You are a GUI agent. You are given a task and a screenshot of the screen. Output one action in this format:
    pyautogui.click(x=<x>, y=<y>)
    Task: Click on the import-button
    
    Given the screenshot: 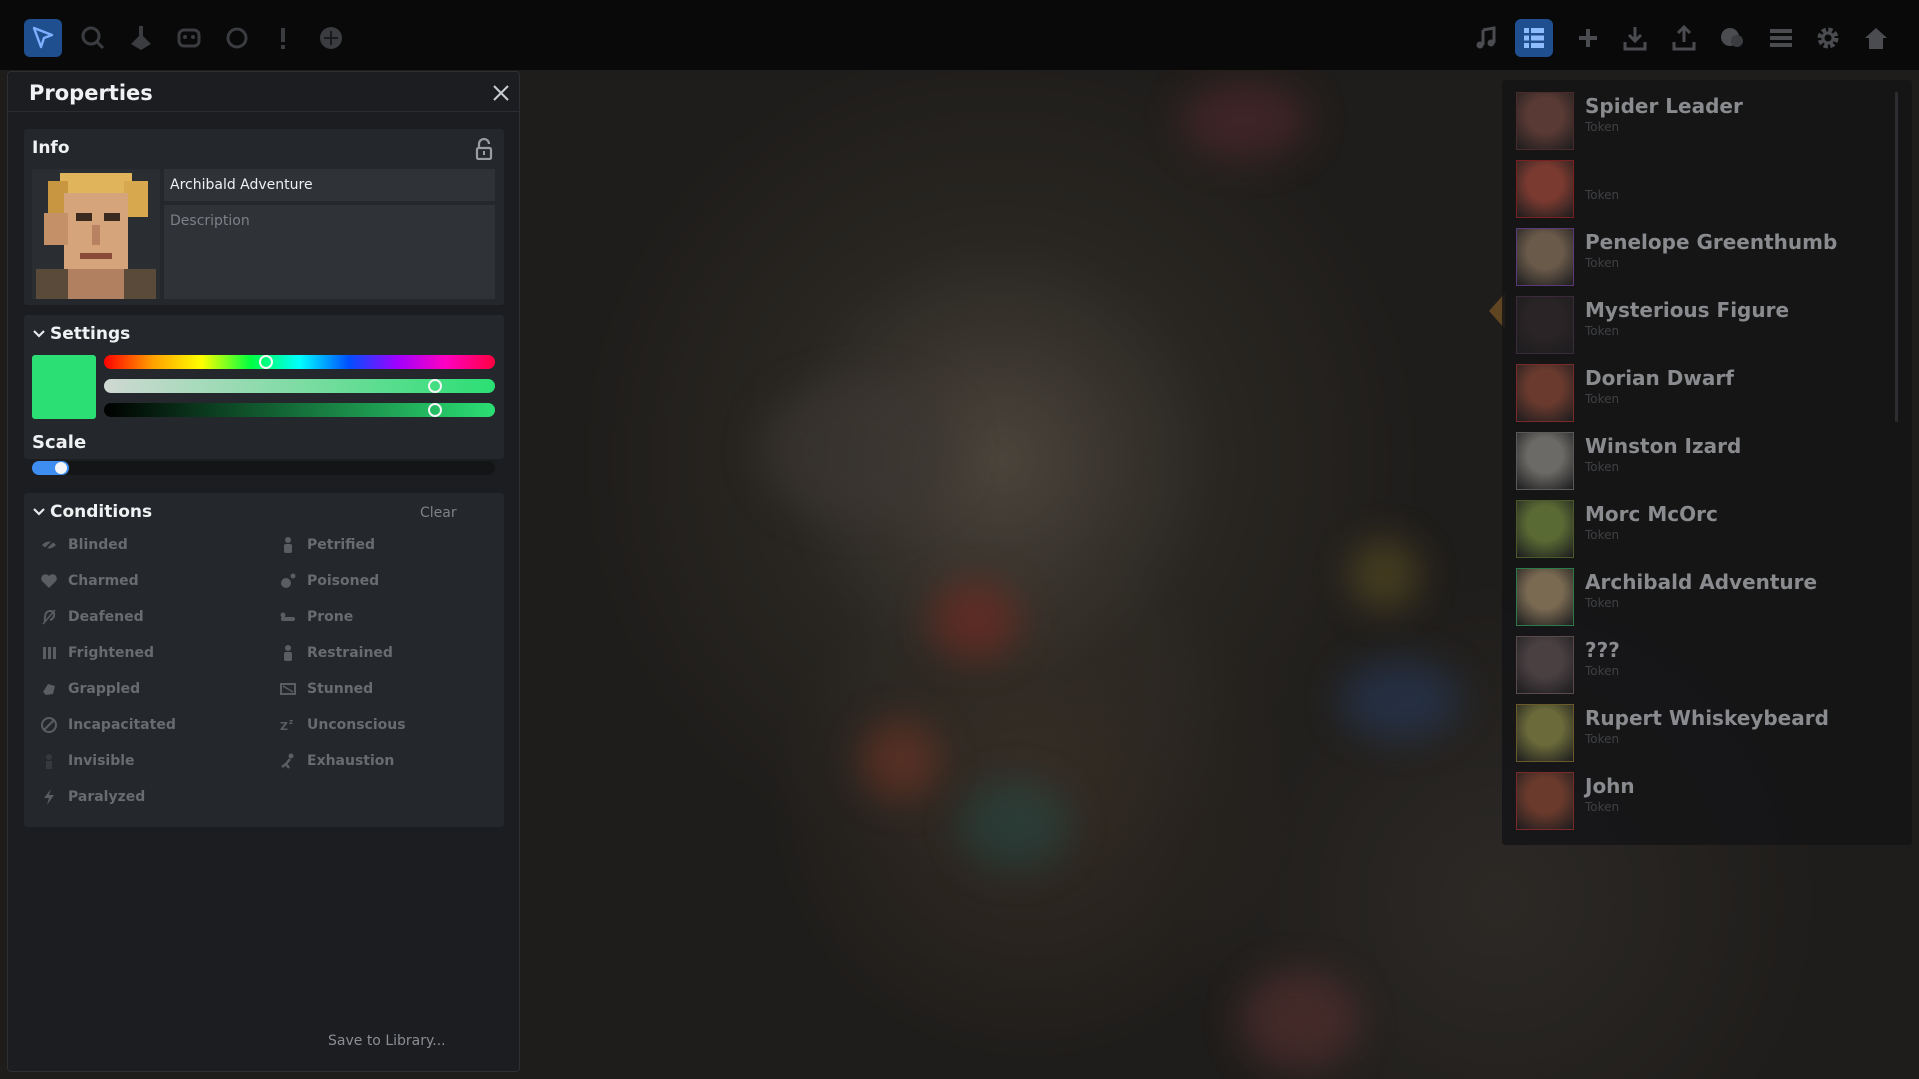 What is the action you would take?
    pyautogui.click(x=1635, y=38)
    